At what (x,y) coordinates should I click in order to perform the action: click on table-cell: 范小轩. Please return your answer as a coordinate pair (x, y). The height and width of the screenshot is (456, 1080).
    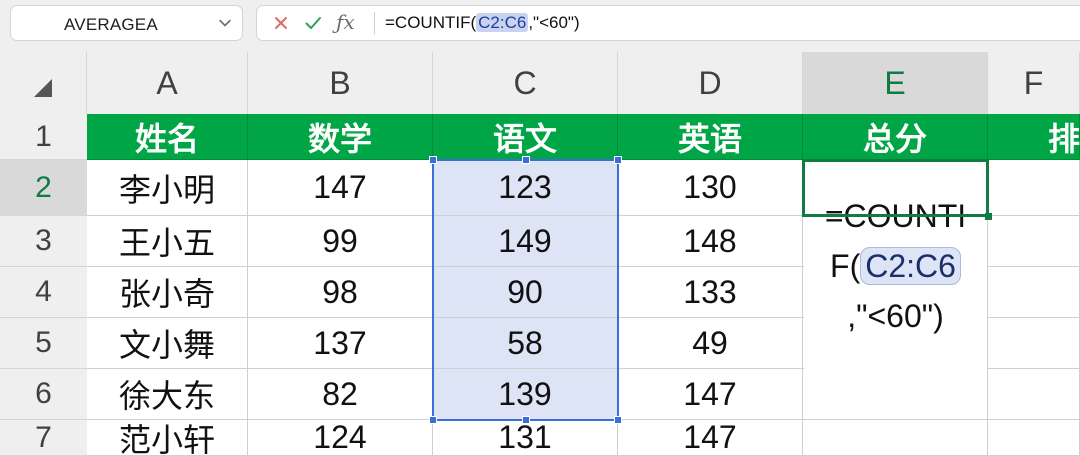
    Looking at the image, I should click on (167, 438).